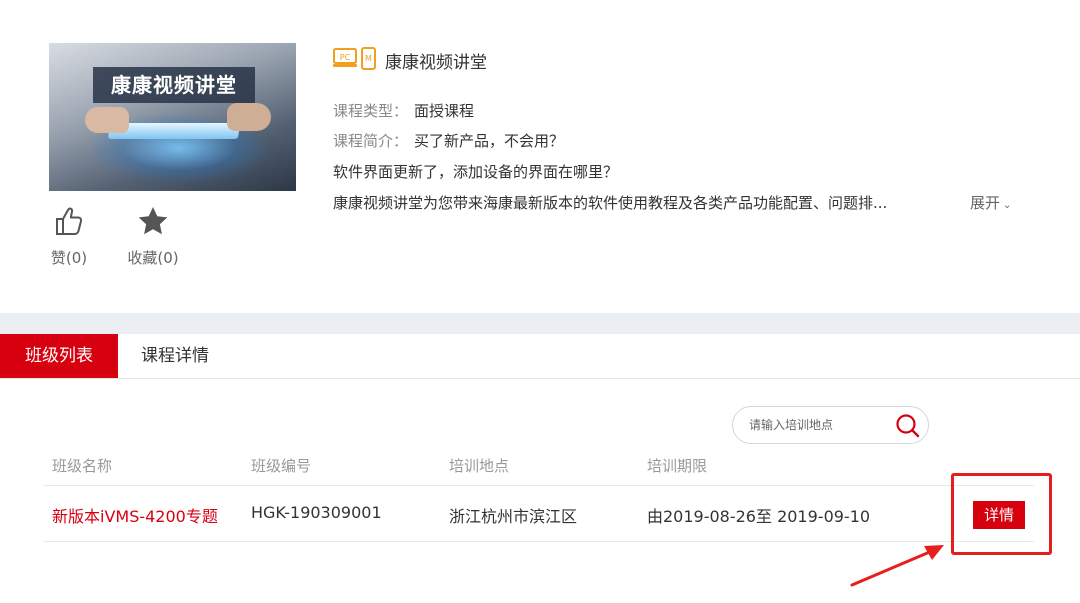  I want to click on favorite-button: 收藏(0), so click(153, 236).